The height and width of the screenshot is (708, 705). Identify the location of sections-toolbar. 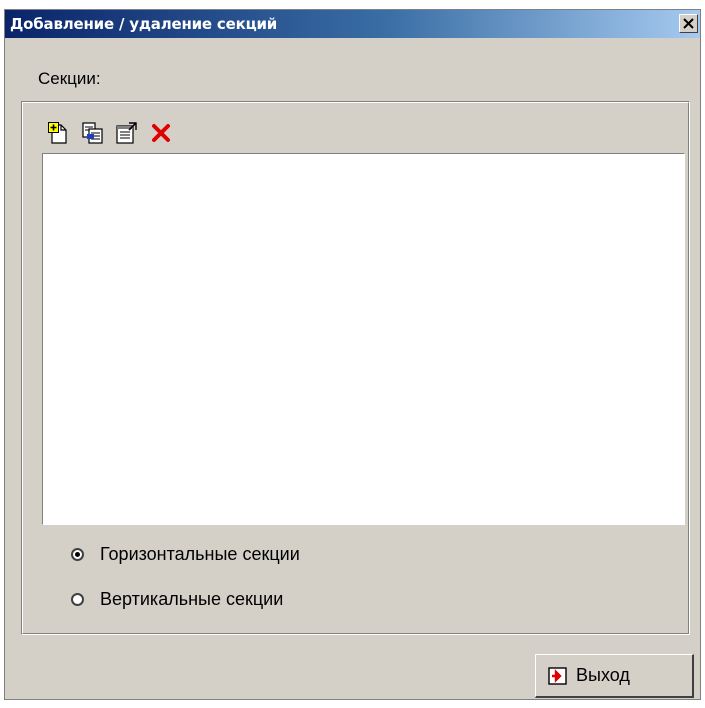
(132, 134).